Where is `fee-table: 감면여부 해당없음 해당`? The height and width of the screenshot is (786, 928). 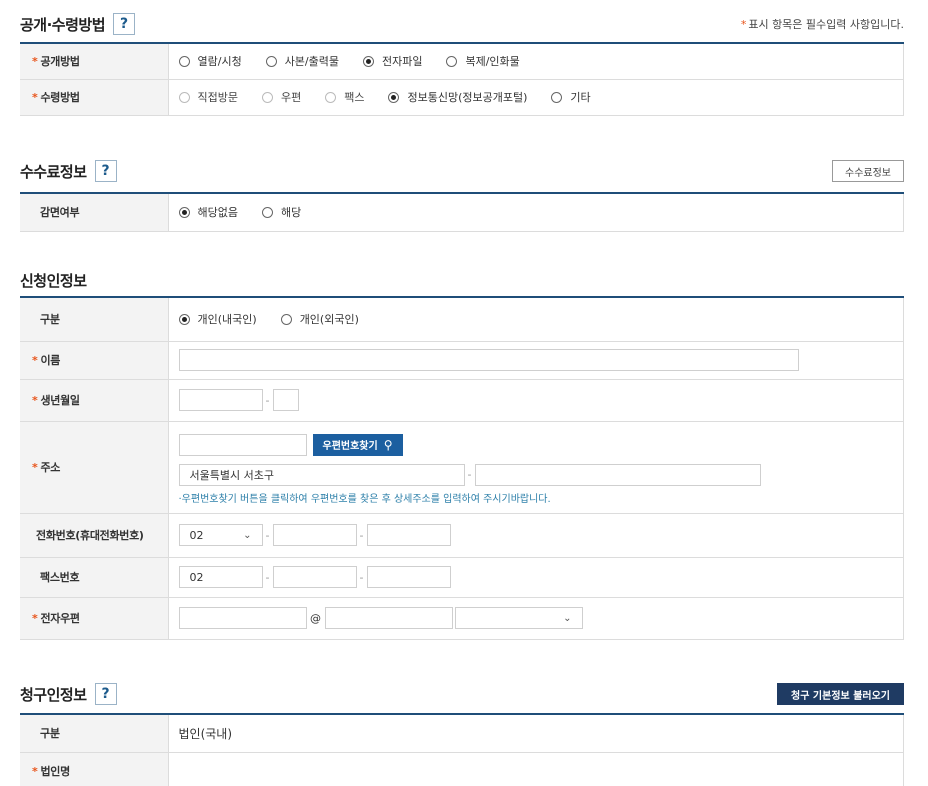 fee-table: 감면여부 해당없음 해당 is located at coordinates (462, 212).